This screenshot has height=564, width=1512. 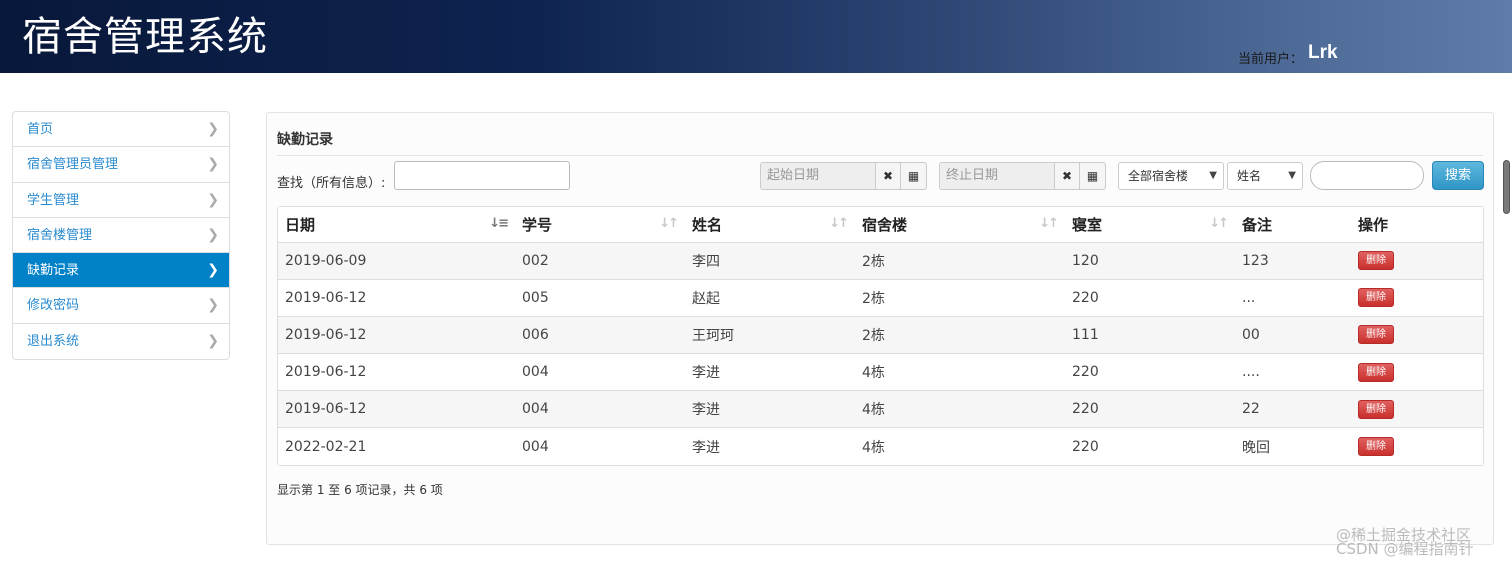 What do you see at coordinates (756, 36) in the screenshot?
I see `app-header: 宿舍管理系统 当前用户： Lrk` at bounding box center [756, 36].